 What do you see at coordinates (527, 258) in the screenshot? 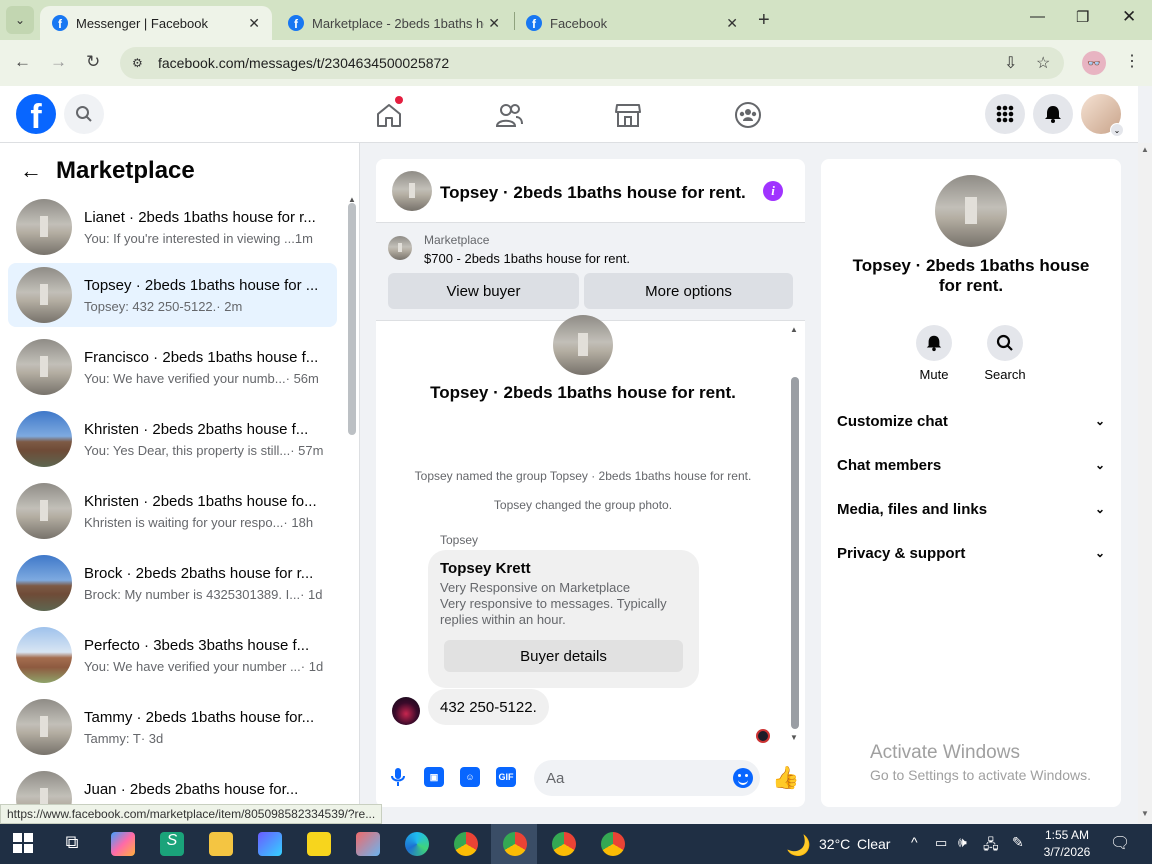
I see `listing-title: $700 - 2beds 1baths house for rent.` at bounding box center [527, 258].